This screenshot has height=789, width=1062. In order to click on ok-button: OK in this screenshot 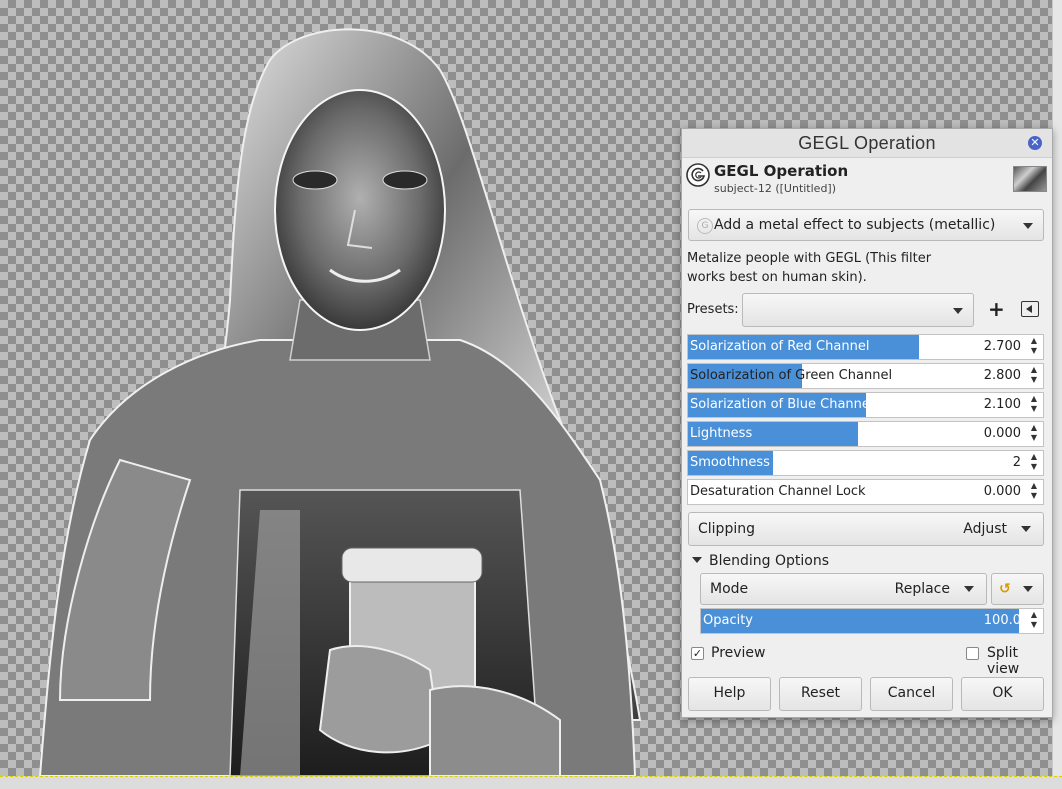, I will do `click(1002, 694)`.